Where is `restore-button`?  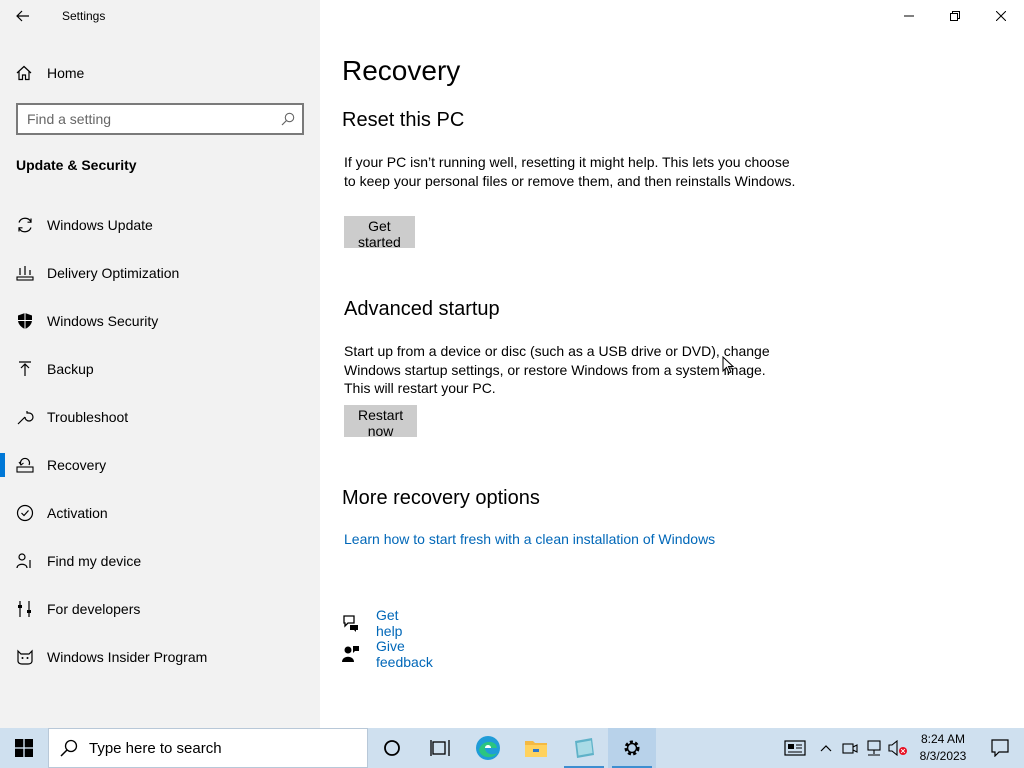 restore-button is located at coordinates (955, 16).